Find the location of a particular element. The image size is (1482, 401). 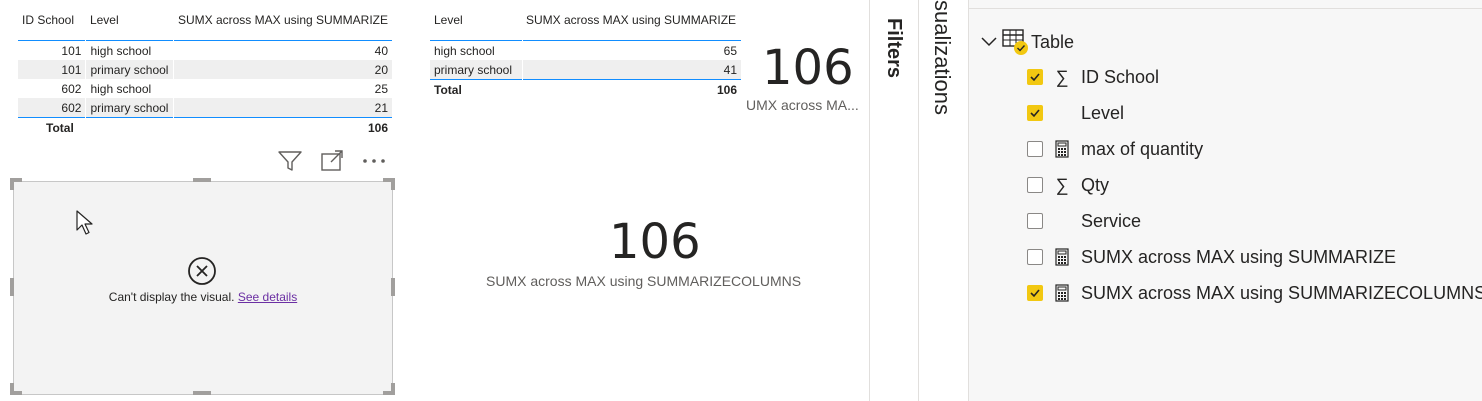

mouse-cursor-icon is located at coordinates (84, 222).